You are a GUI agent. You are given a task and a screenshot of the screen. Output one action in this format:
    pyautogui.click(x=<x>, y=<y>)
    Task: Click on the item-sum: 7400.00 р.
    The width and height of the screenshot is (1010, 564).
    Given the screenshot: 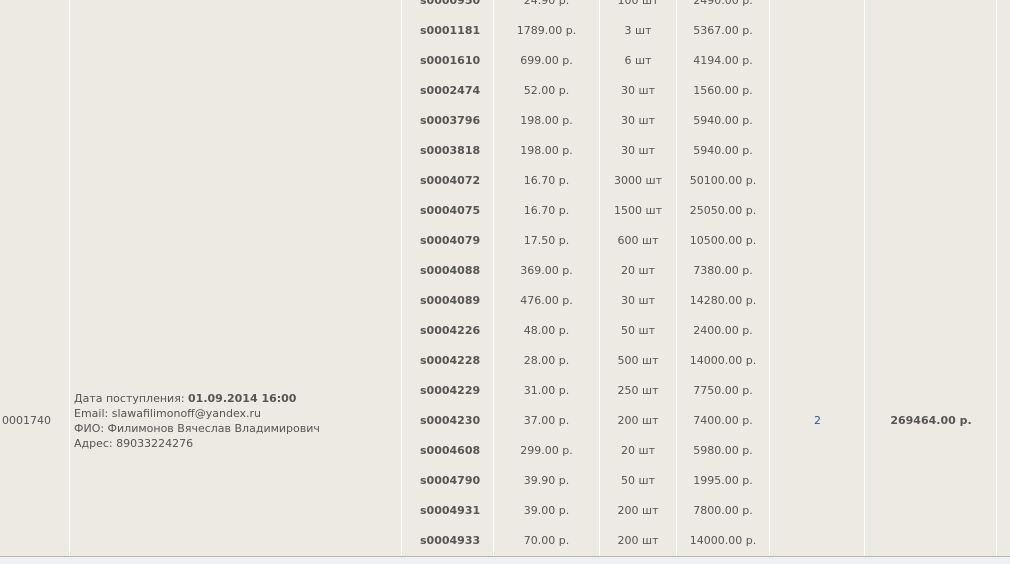 What is the action you would take?
    pyautogui.click(x=723, y=420)
    